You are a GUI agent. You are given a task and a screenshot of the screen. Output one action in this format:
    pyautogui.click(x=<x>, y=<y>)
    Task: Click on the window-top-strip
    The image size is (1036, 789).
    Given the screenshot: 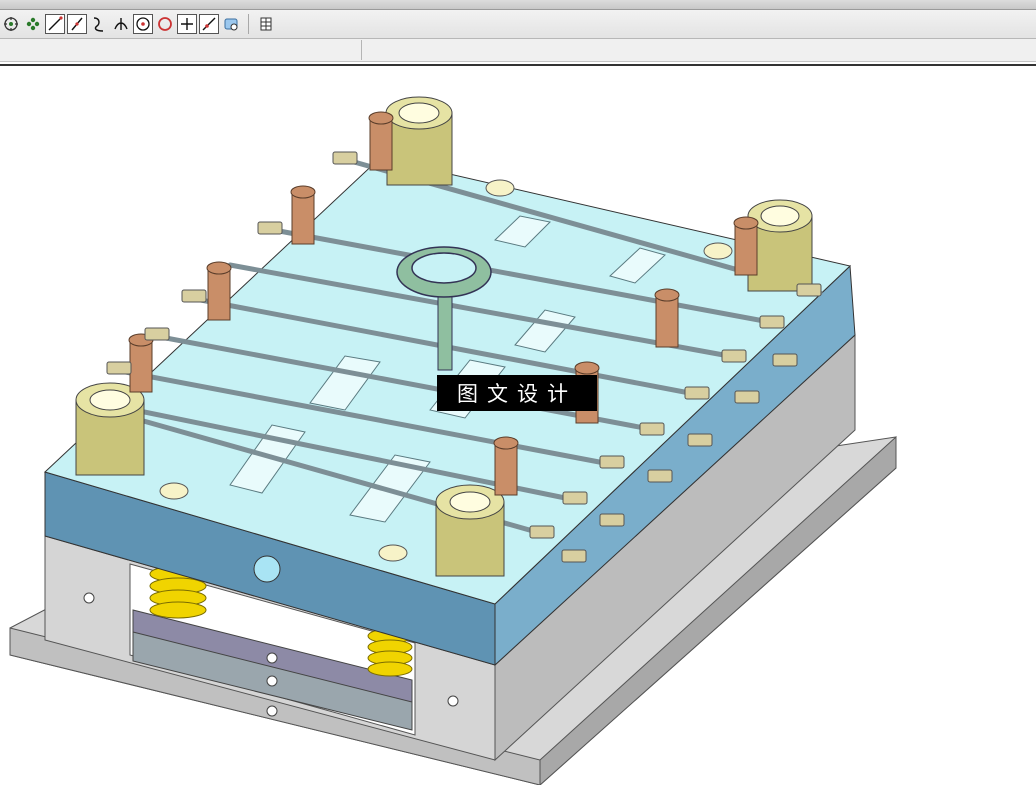 What is the action you would take?
    pyautogui.click(x=518, y=5)
    